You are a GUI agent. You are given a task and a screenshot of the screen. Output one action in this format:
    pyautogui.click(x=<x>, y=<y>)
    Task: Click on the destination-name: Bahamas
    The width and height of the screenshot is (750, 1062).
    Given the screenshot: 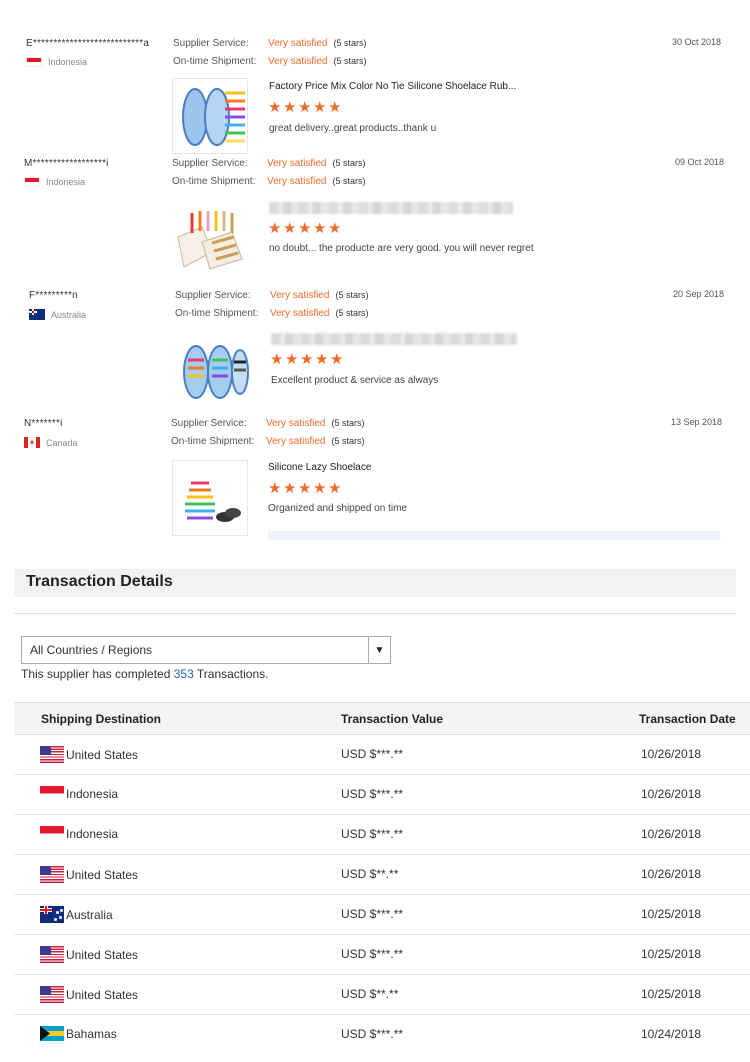 What is the action you would take?
    pyautogui.click(x=91, y=1033)
    